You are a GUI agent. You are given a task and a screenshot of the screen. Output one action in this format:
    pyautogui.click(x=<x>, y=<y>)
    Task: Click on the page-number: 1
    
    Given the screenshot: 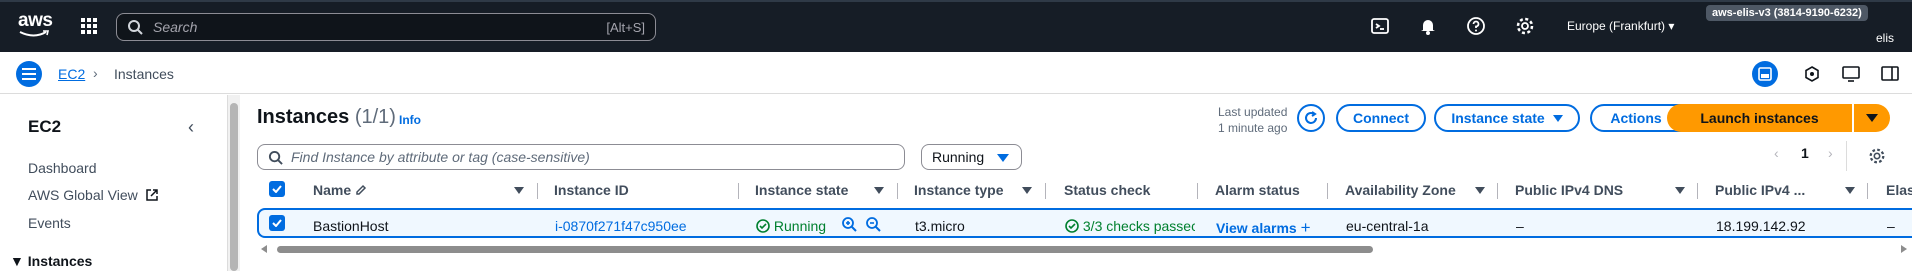 What is the action you would take?
    pyautogui.click(x=1805, y=153)
    